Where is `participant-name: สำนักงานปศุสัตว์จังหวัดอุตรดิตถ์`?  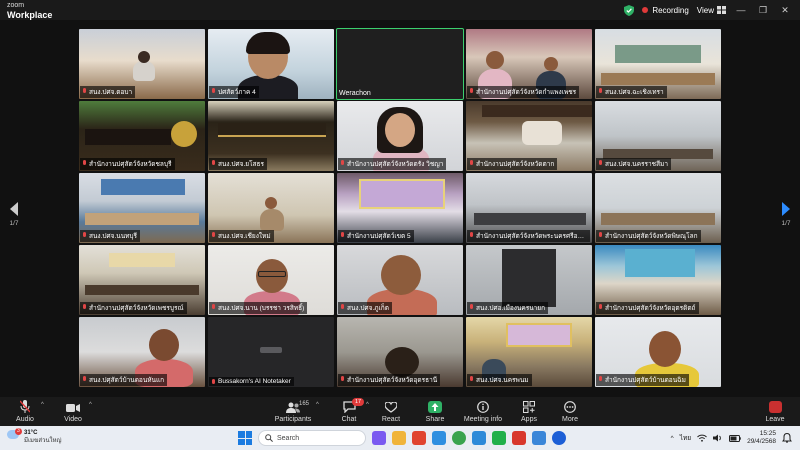 participant-name: สำนักงานปศุสัตว์จังหวัดอุตรดิตถ์ is located at coordinates (647, 308).